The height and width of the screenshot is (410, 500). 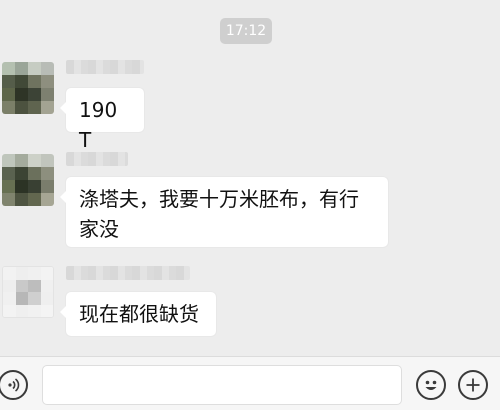 What do you see at coordinates (222, 385) in the screenshot?
I see `message-input` at bounding box center [222, 385].